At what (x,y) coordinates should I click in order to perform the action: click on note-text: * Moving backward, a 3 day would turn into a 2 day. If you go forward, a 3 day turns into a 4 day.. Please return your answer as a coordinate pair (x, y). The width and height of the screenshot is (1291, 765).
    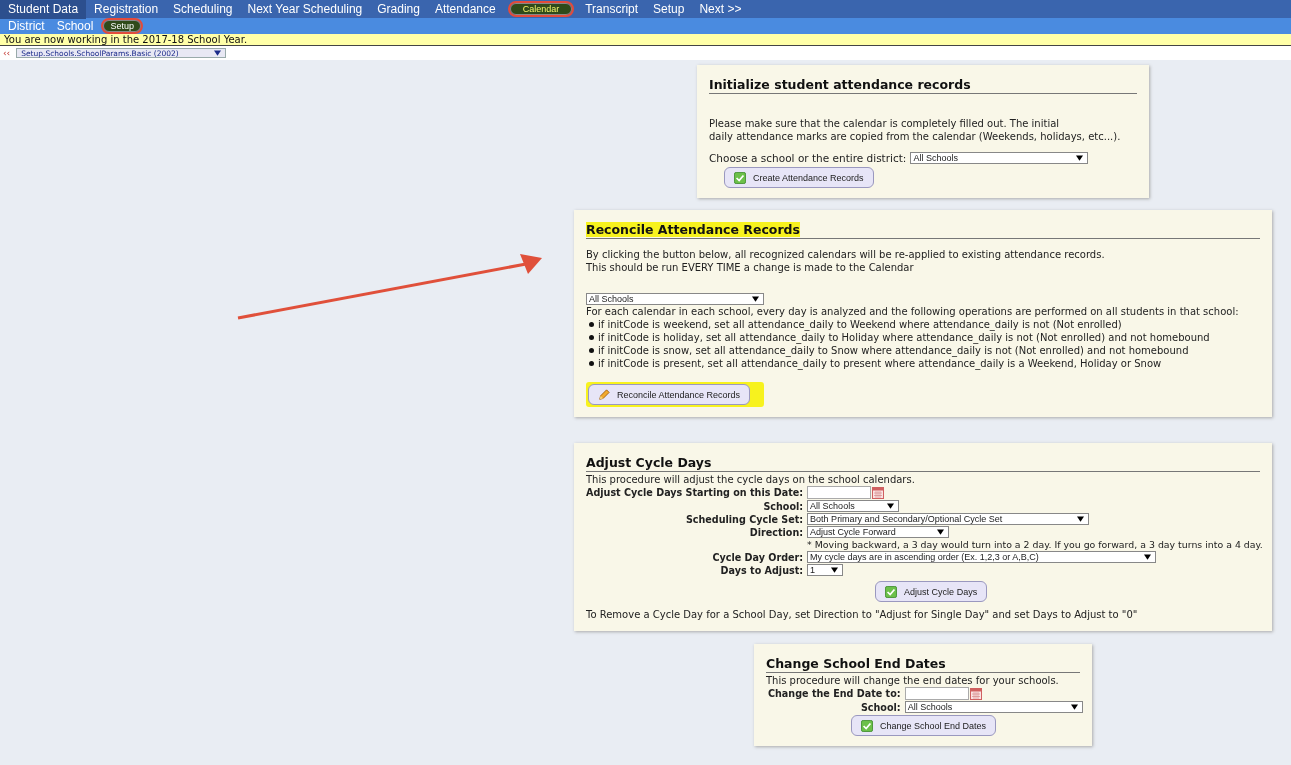
    Looking at the image, I should click on (1035, 544).